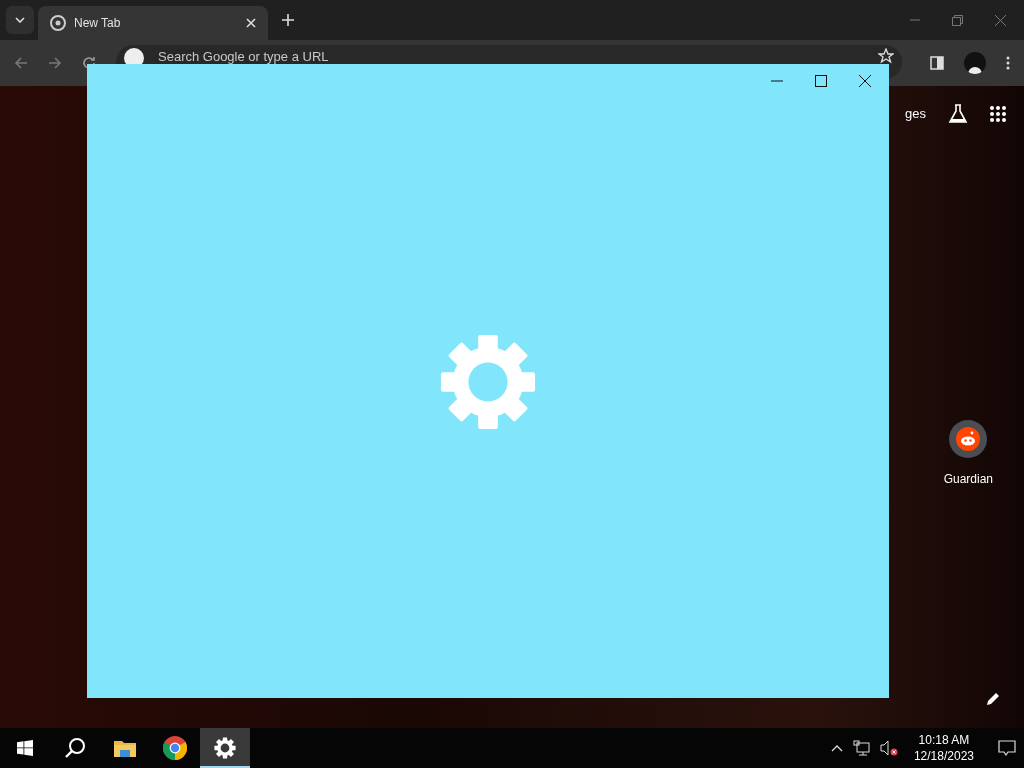  I want to click on windows-logo-icon, so click(25, 748).